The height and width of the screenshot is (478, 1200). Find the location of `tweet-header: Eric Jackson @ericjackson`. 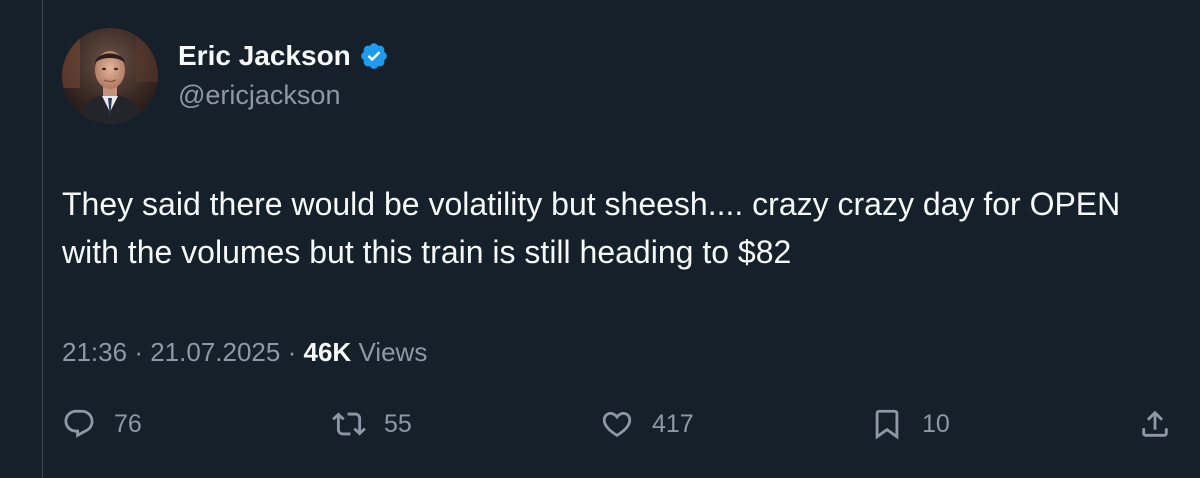

tweet-header: Eric Jackson @ericjackson is located at coordinates (225, 76).